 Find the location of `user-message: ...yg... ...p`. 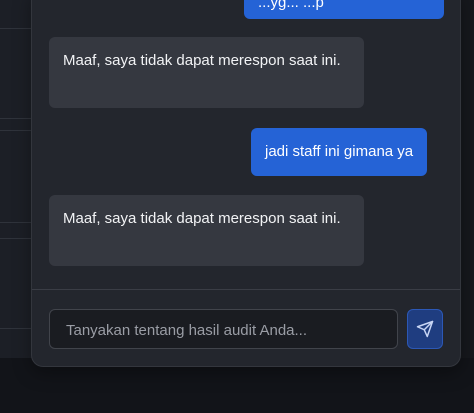

user-message: ...yg... ...p is located at coordinates (344, 9).